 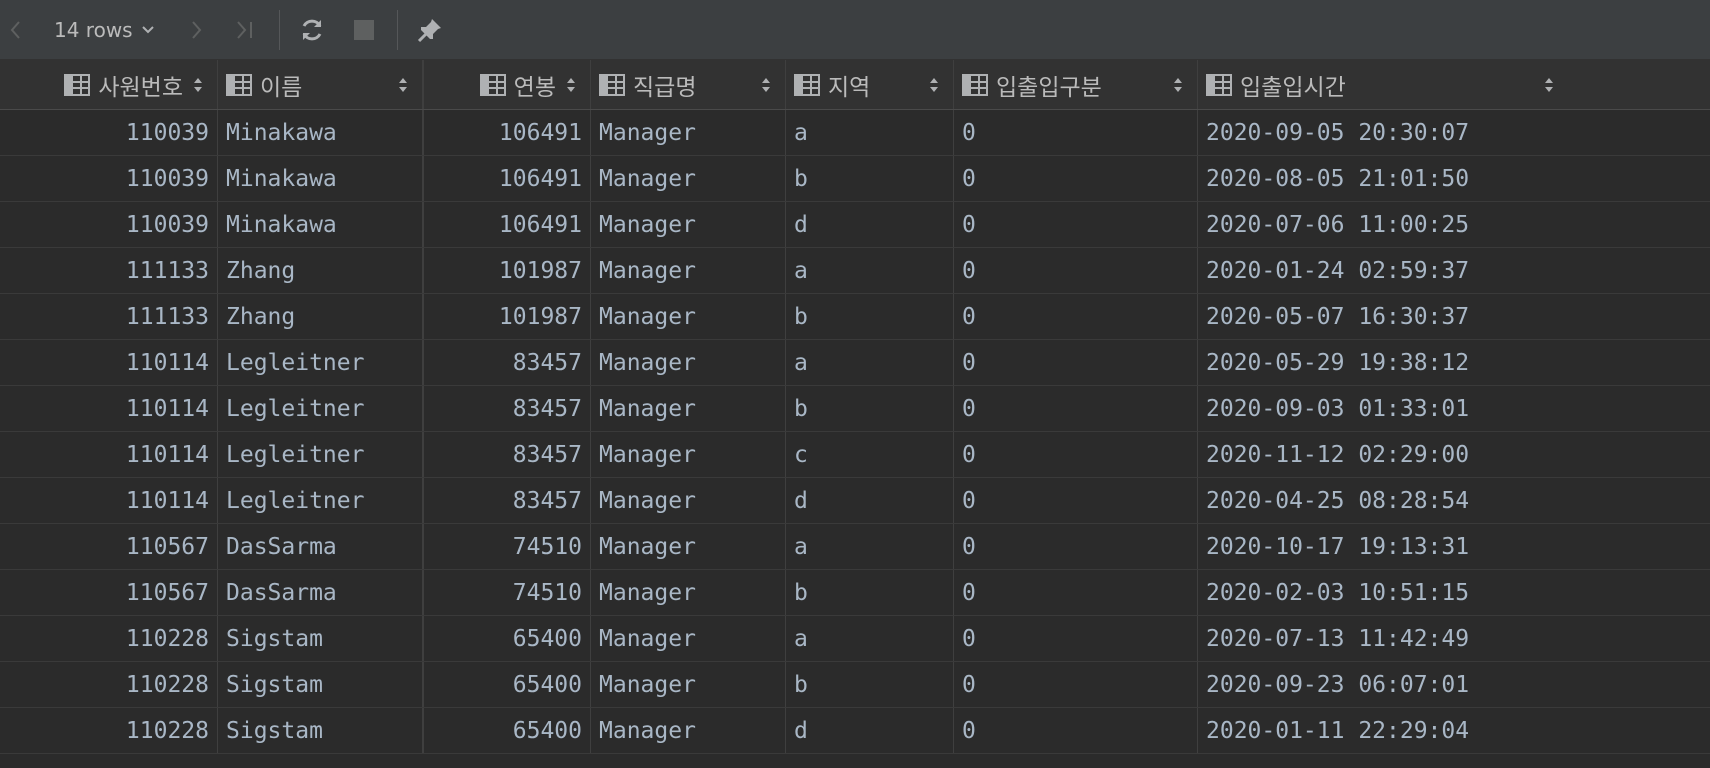 What do you see at coordinates (16, 30) in the screenshot?
I see `chevron-left-icon` at bounding box center [16, 30].